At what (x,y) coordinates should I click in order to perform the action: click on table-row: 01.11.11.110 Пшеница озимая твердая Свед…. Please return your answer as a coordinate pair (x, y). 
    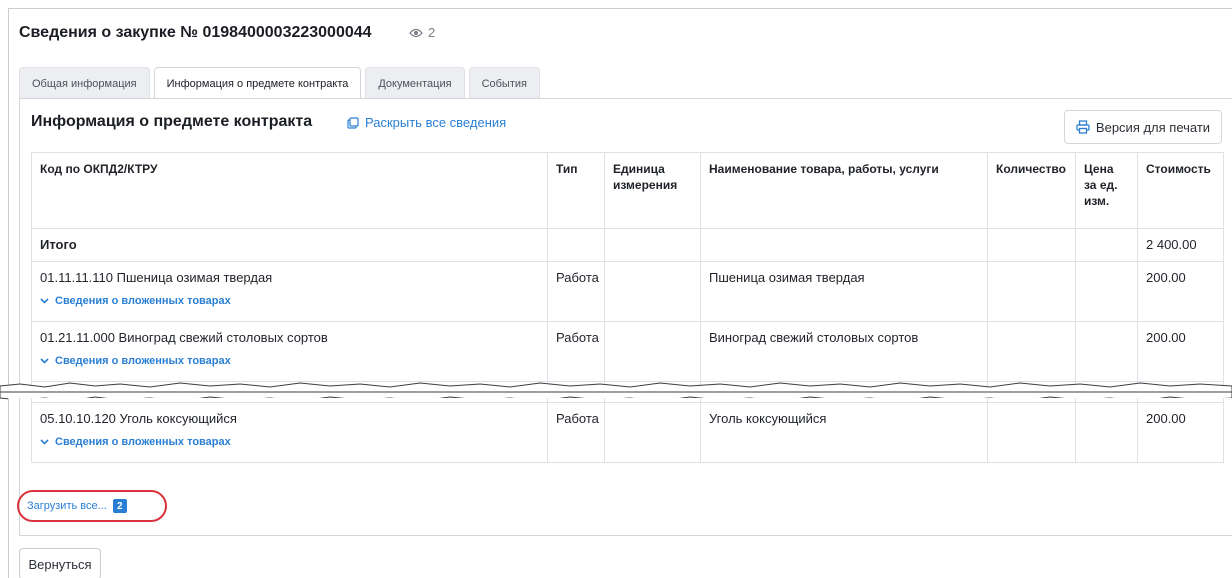
    Looking at the image, I should click on (627, 291).